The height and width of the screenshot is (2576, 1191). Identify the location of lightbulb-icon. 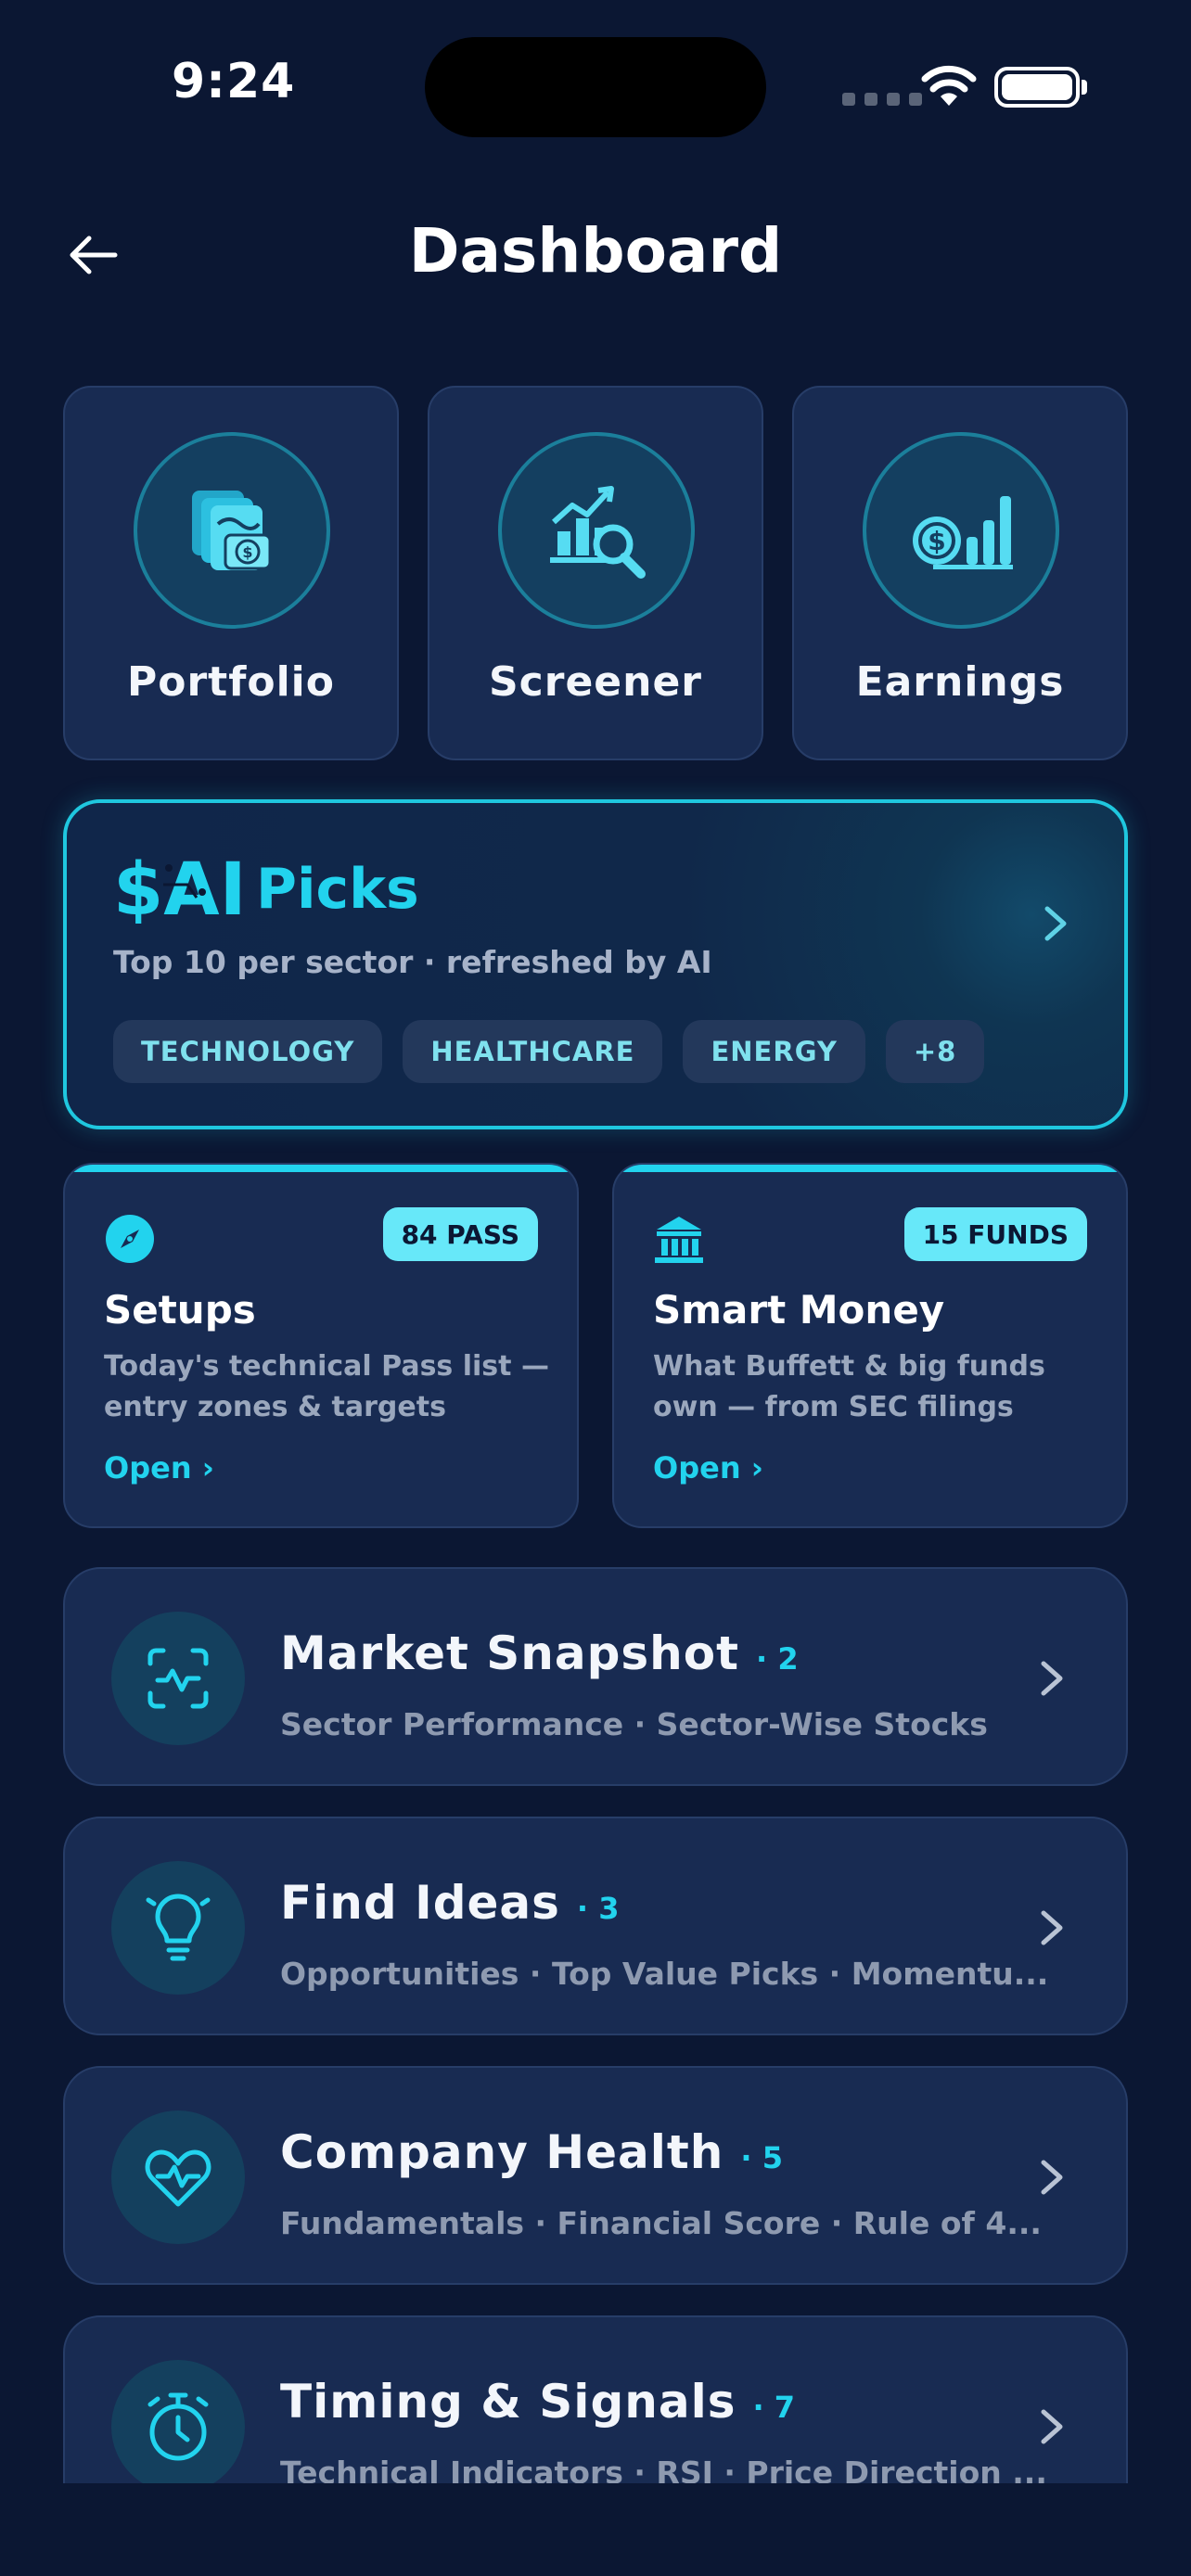
(178, 1928).